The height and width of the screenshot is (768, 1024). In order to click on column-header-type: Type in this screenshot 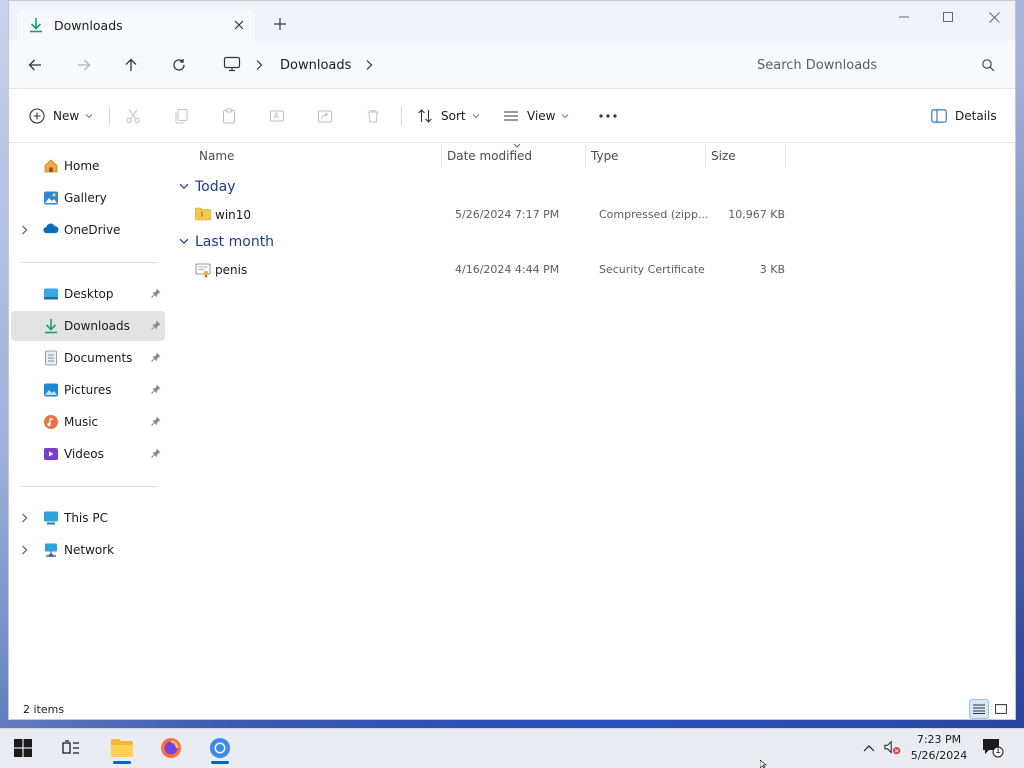, I will do `click(605, 156)`.